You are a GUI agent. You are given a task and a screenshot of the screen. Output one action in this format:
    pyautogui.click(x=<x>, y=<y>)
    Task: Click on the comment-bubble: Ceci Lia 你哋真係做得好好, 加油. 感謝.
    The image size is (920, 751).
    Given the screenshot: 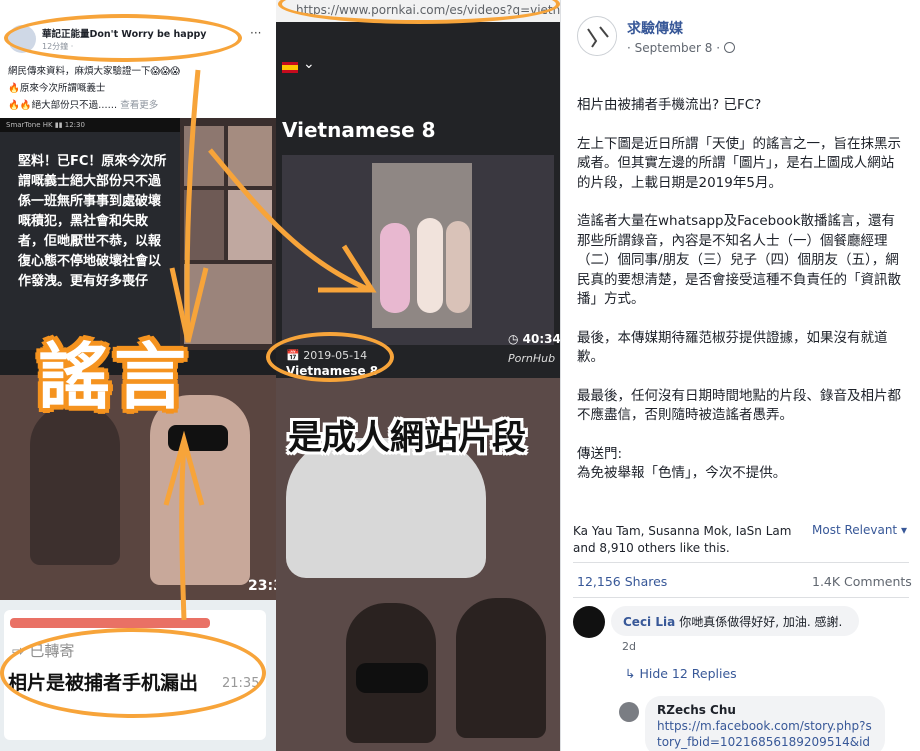 What is the action you would take?
    pyautogui.click(x=735, y=621)
    